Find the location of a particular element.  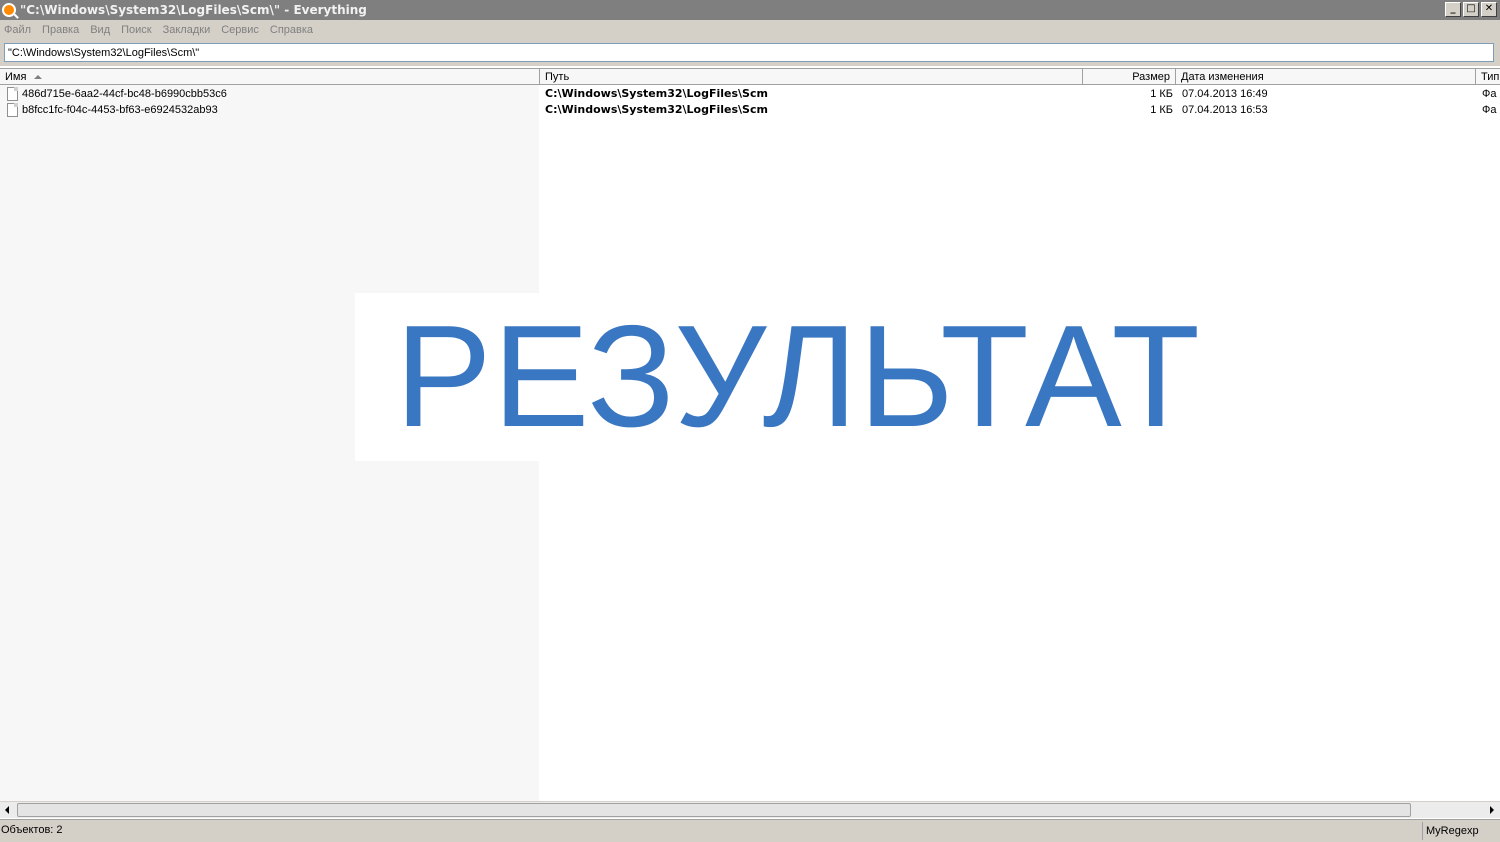

search-bar is located at coordinates (750, 53).